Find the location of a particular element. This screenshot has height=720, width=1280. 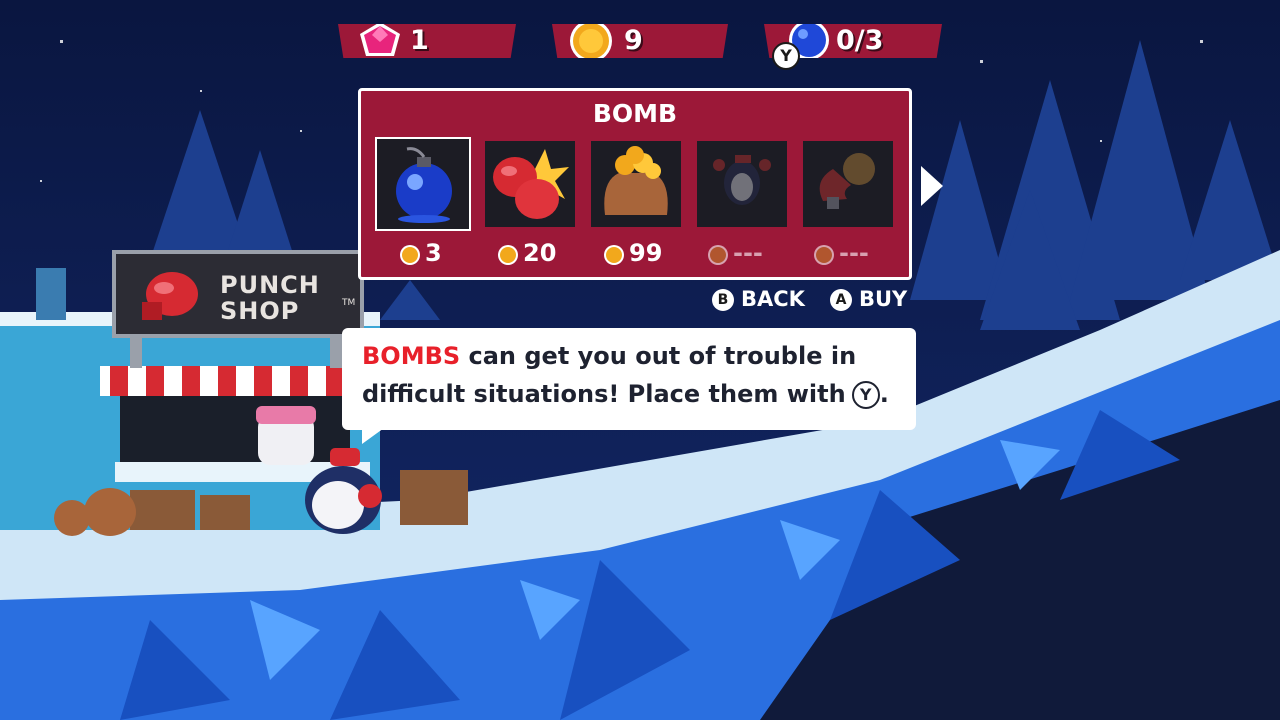

dialogue-highlight: BOMBS is located at coordinates (411, 356).